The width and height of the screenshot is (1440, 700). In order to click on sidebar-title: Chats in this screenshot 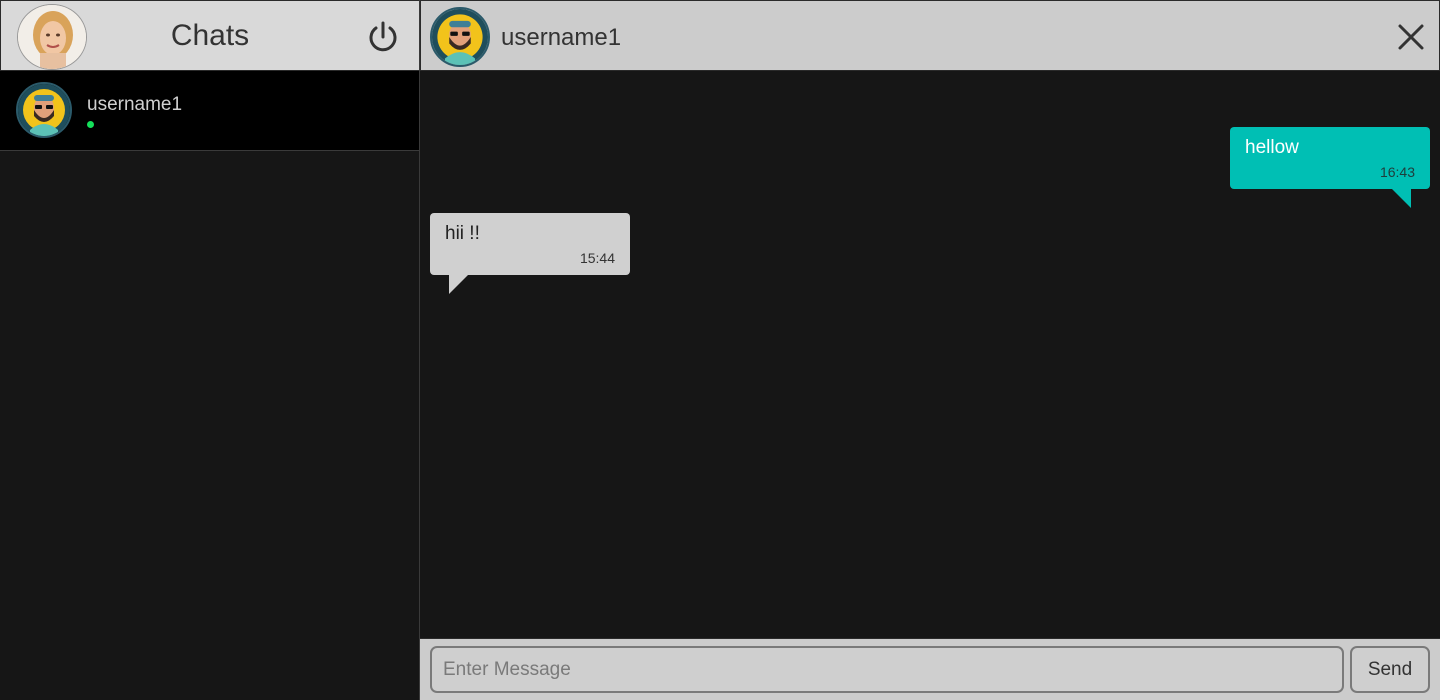, I will do `click(210, 35)`.